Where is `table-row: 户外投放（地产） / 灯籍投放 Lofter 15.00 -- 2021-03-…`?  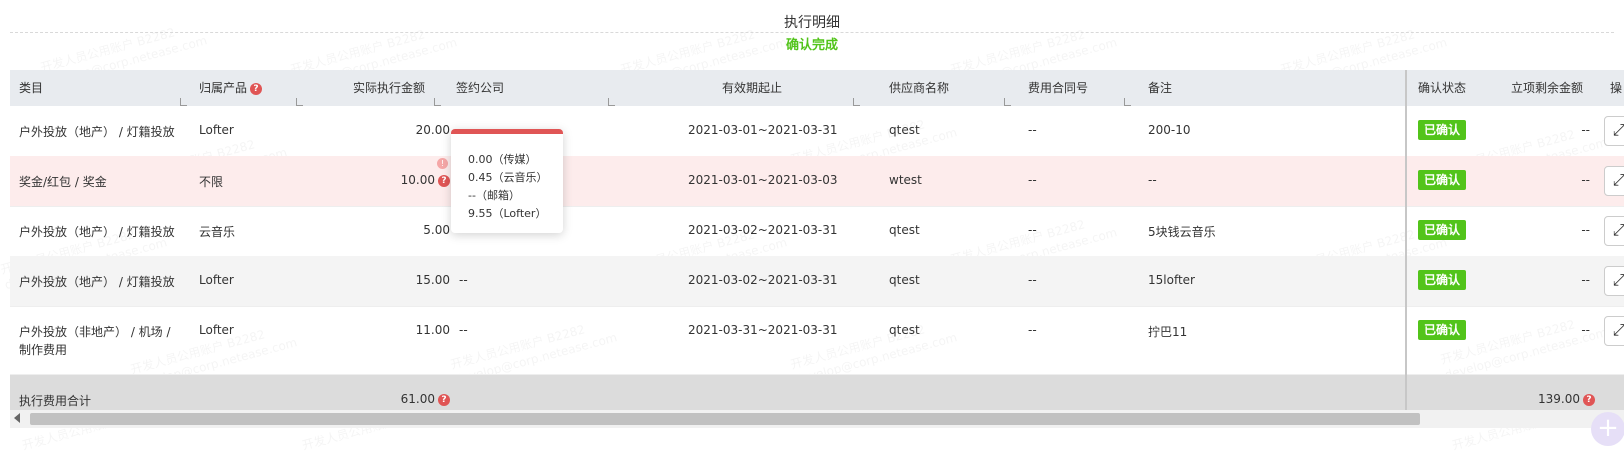
table-row: 户外投放（地产） / 灯籍投放 Lofter 15.00 -- 2021-03-… is located at coordinates (817, 281).